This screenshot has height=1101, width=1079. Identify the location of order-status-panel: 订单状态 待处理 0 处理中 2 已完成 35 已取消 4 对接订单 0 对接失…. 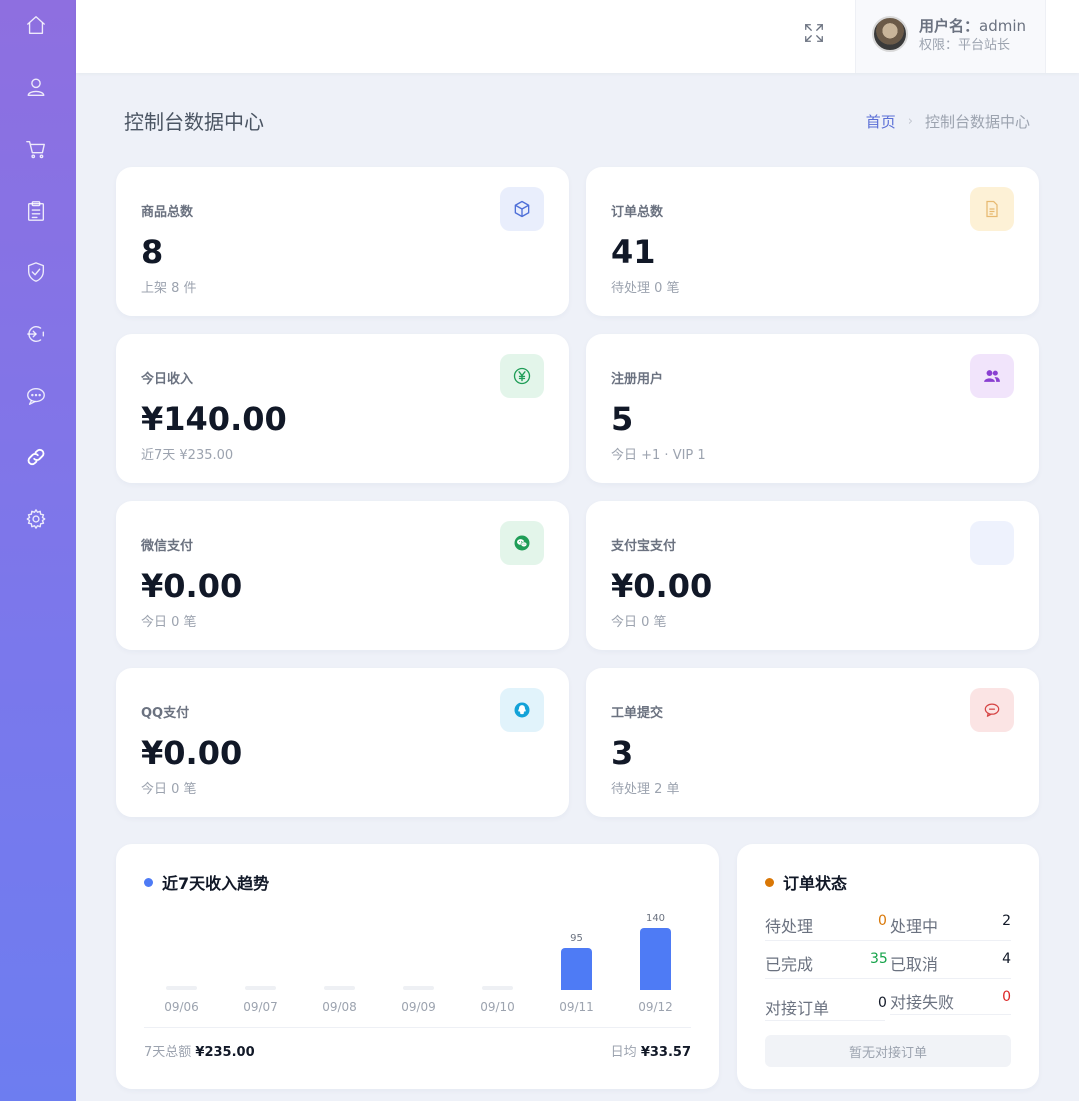
(888, 966).